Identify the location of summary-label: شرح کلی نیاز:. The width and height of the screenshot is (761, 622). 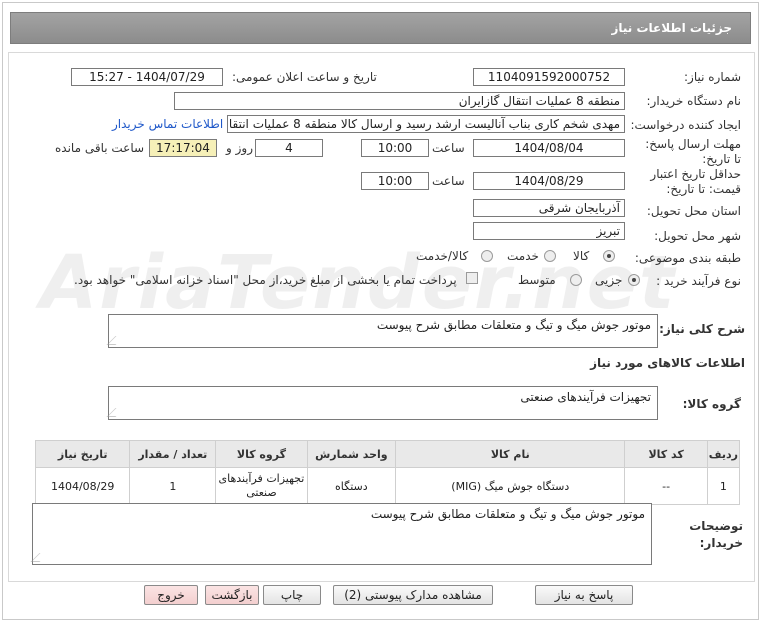
(702, 329).